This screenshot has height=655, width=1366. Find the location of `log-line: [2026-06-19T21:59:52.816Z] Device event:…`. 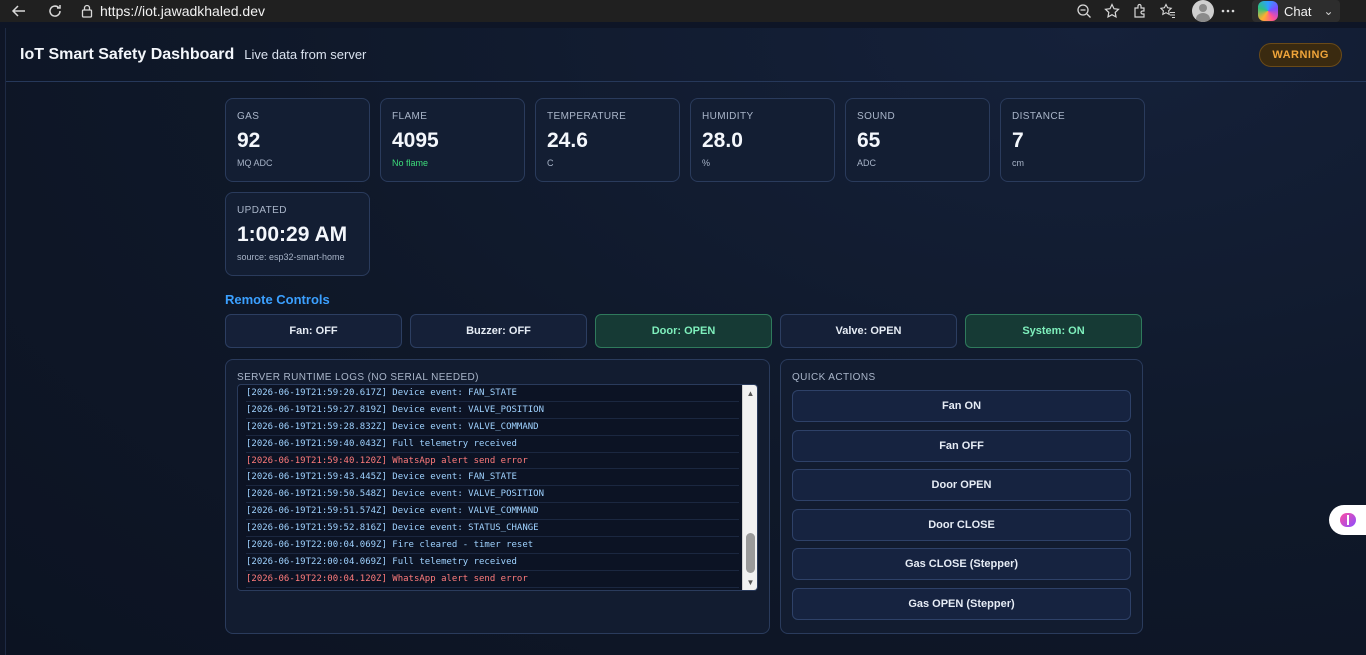

log-line: [2026-06-19T21:59:52.816Z] Device event:… is located at coordinates (492, 529).